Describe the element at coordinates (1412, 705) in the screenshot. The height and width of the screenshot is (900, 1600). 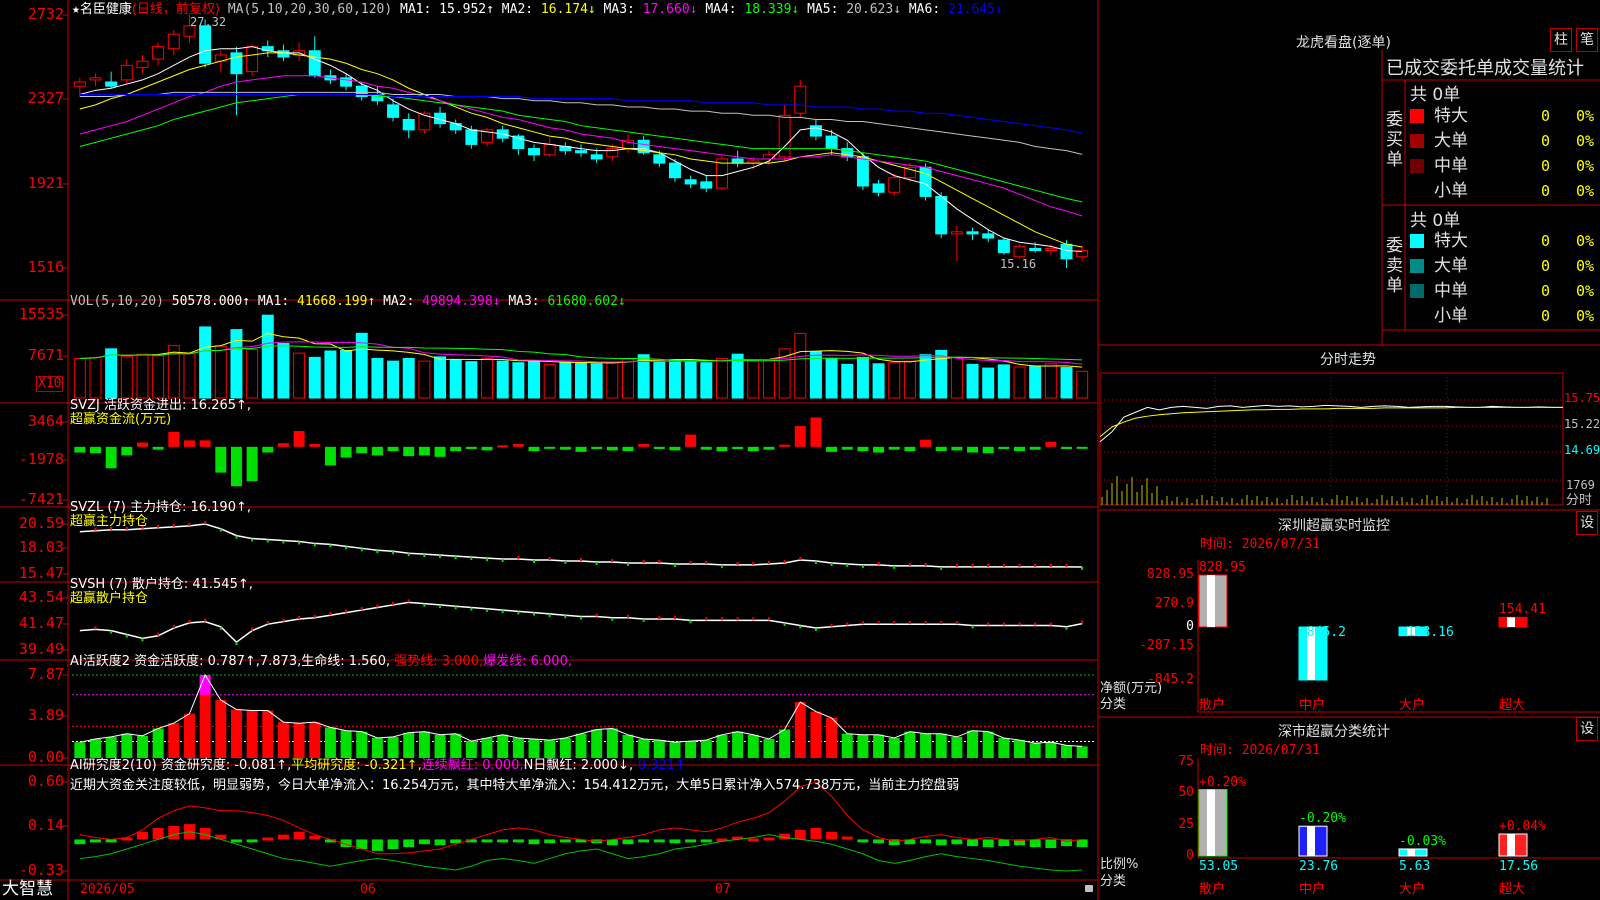
I see `monitor-category-2: 大户` at that location.